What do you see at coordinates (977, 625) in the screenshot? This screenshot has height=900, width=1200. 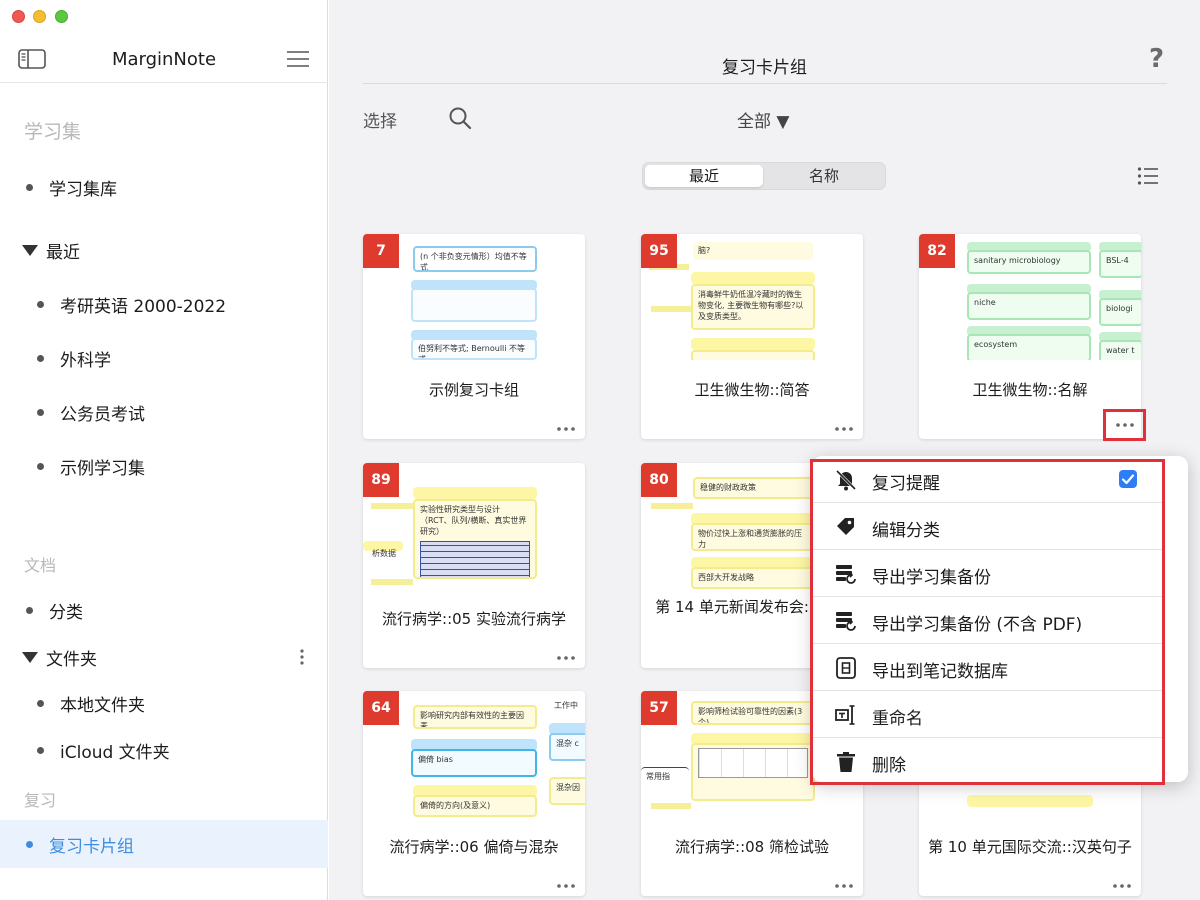 I see `menu-item-label: 导出学习集备份 (不含 PDF)` at bounding box center [977, 625].